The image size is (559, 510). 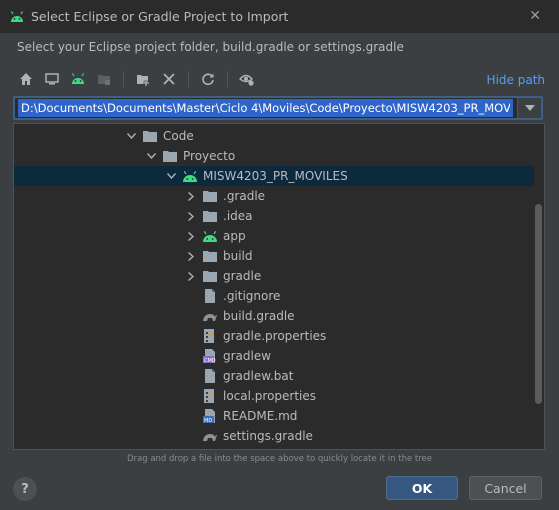 What do you see at coordinates (538, 304) in the screenshot?
I see `tree-scrollbar` at bounding box center [538, 304].